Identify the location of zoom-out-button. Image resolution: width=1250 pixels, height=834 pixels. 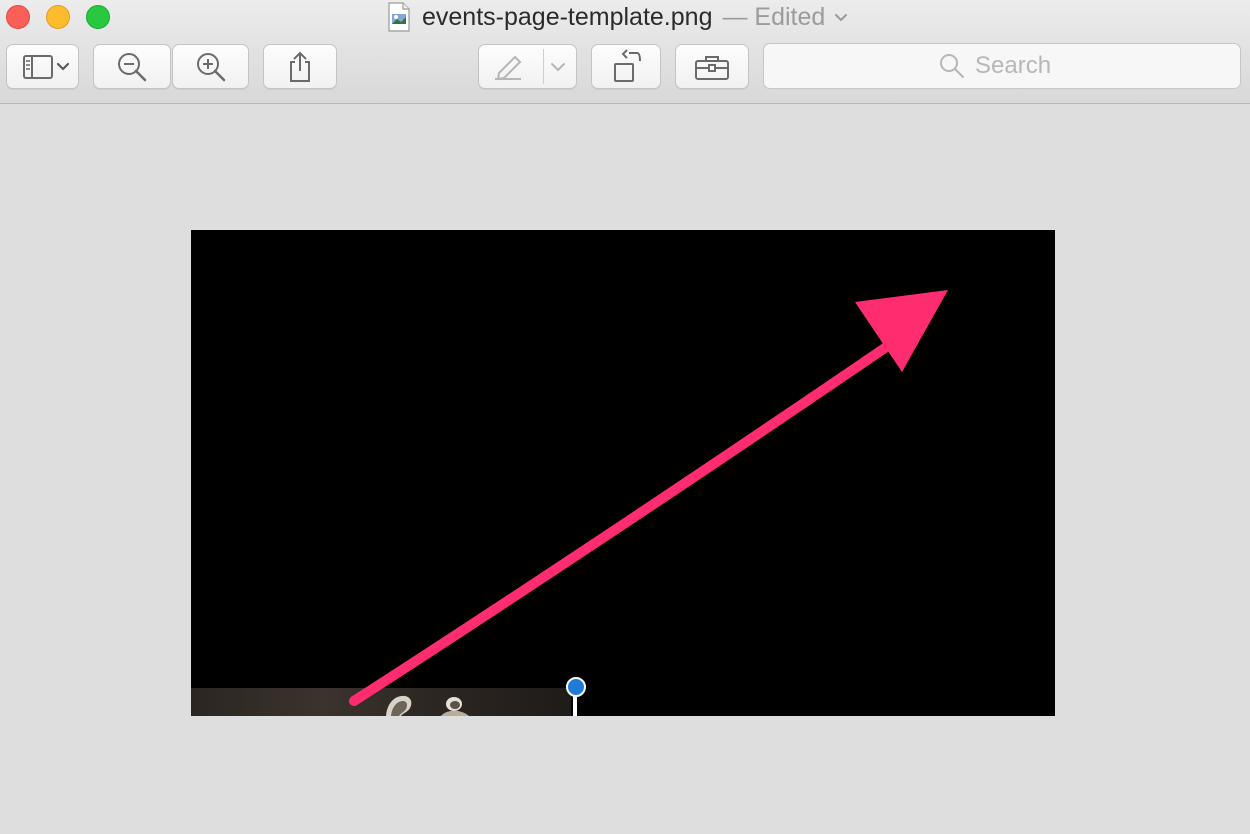
(132, 66).